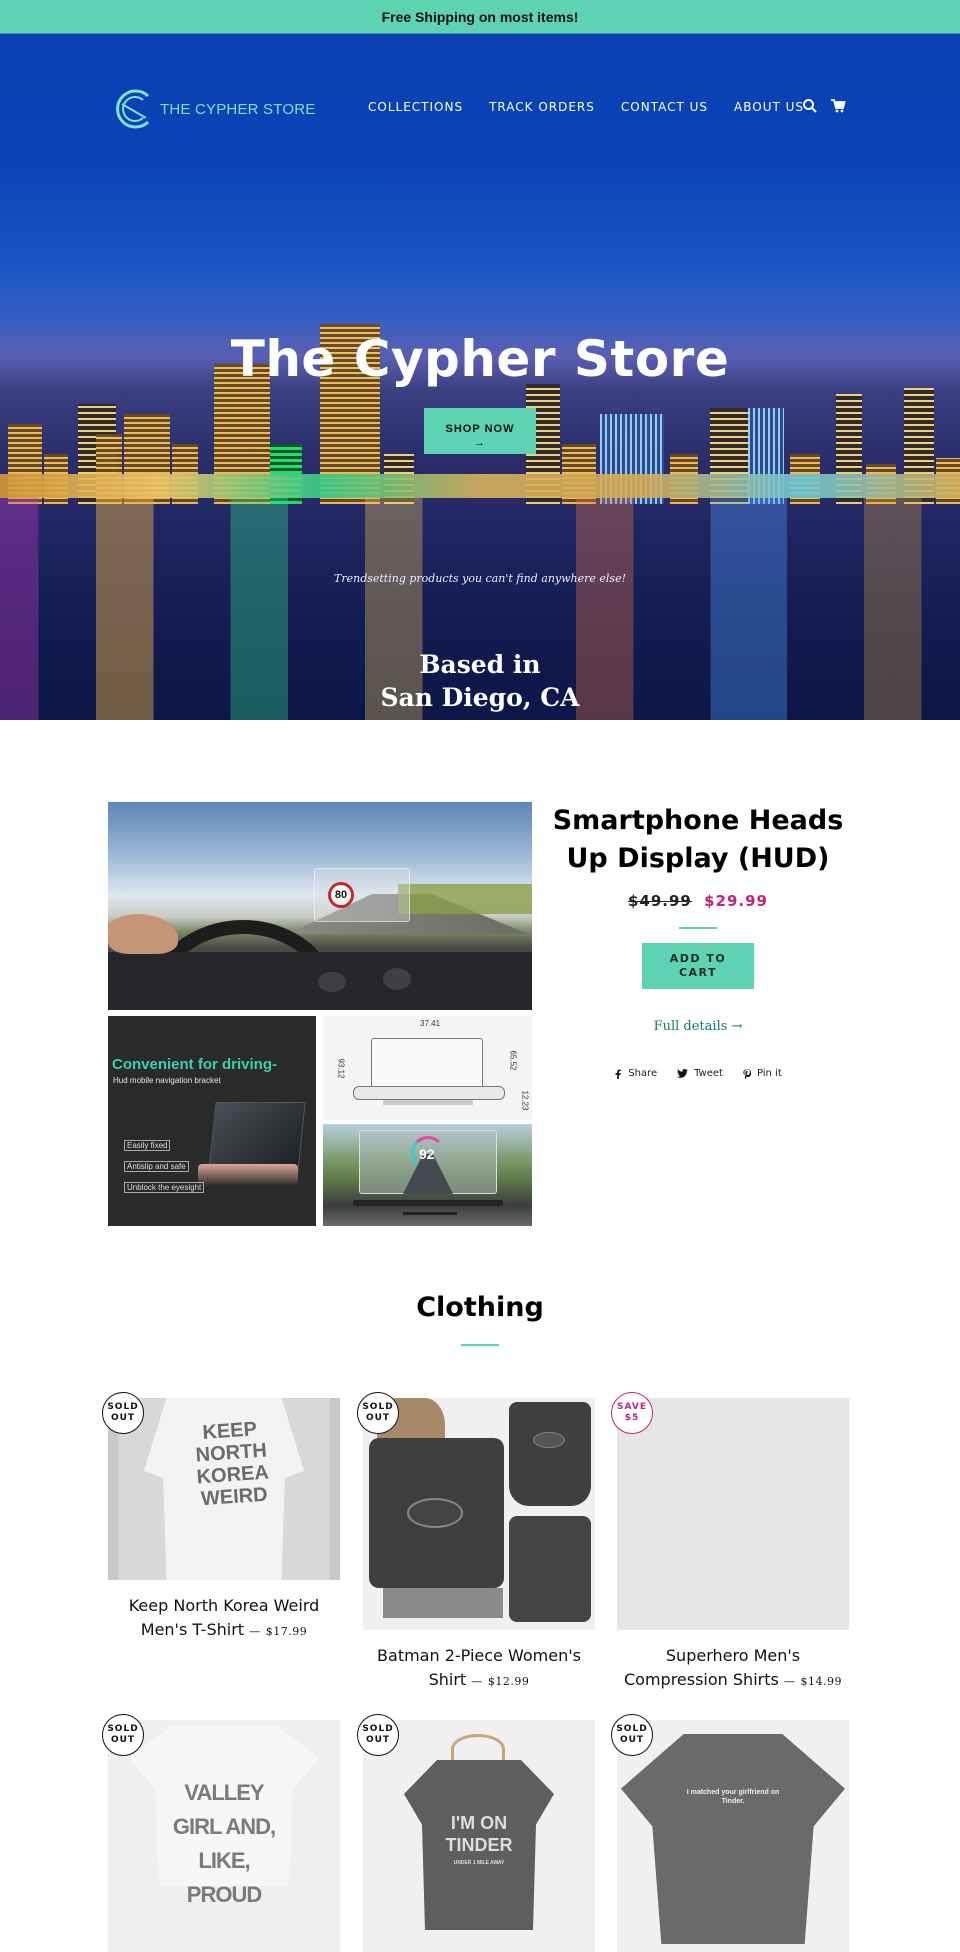  I want to click on product-title: Smartphone Heads Up Display (HUD), so click(698, 840).